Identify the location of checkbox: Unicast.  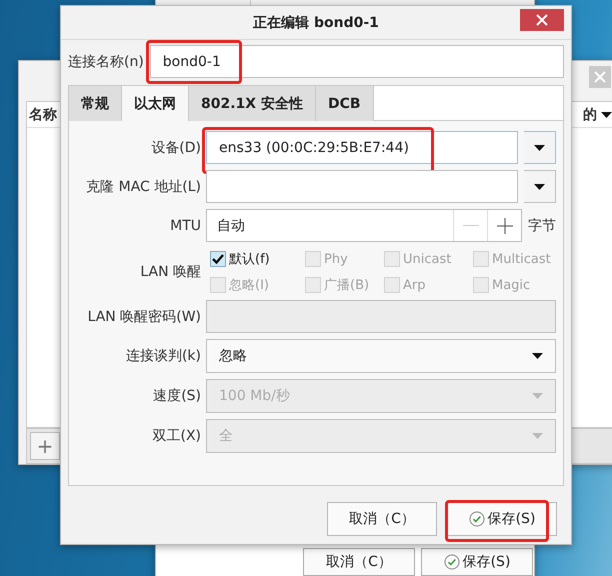
(428, 259).